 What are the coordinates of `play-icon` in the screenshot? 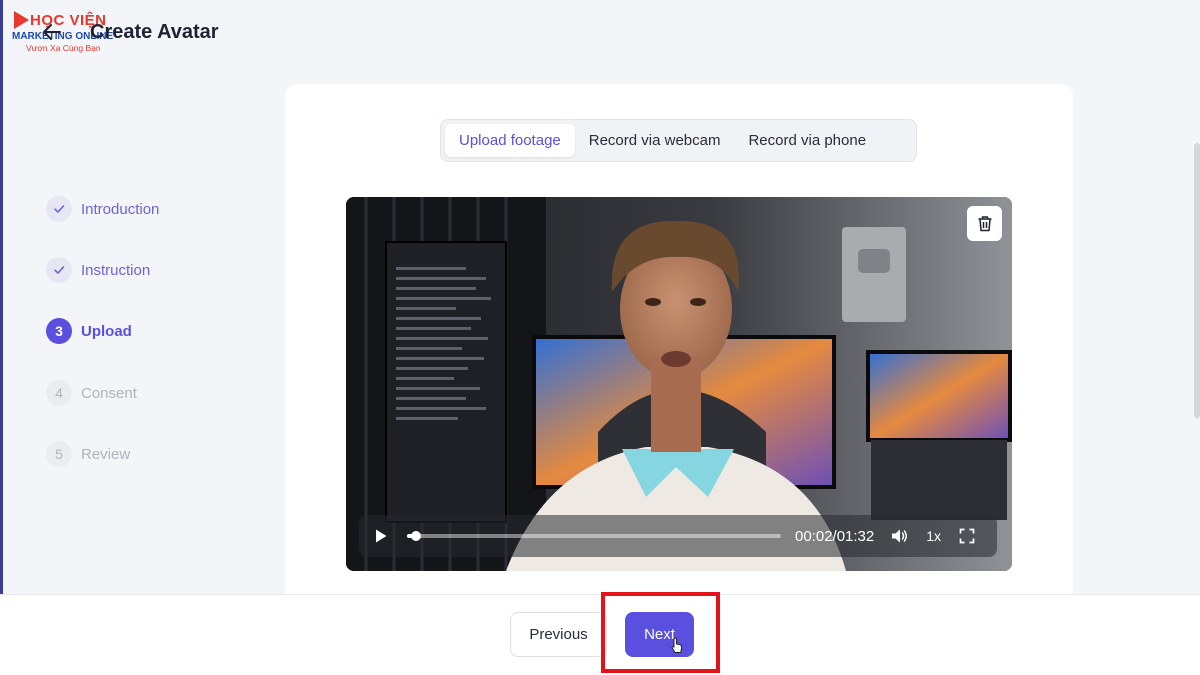 It's located at (381, 536).